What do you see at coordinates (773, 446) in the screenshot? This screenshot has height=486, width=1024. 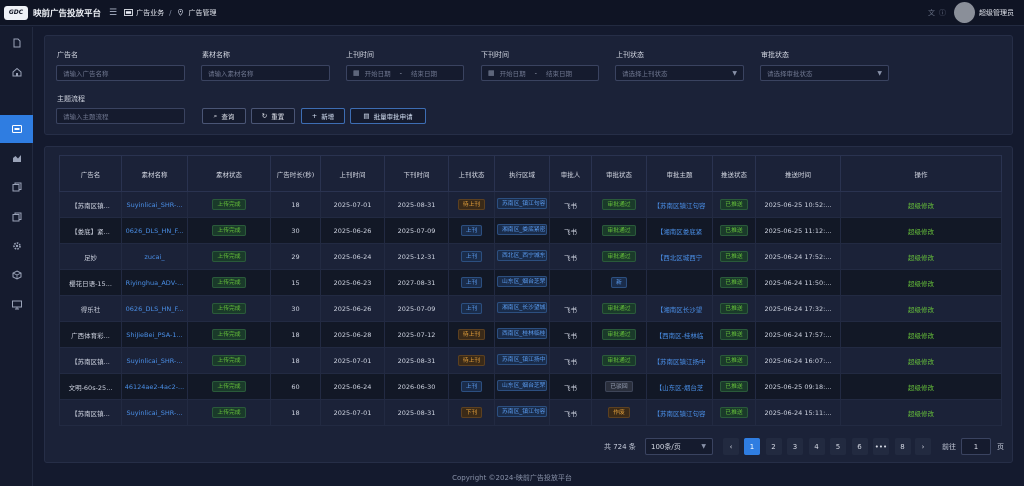 I see `page-button: 2` at bounding box center [773, 446].